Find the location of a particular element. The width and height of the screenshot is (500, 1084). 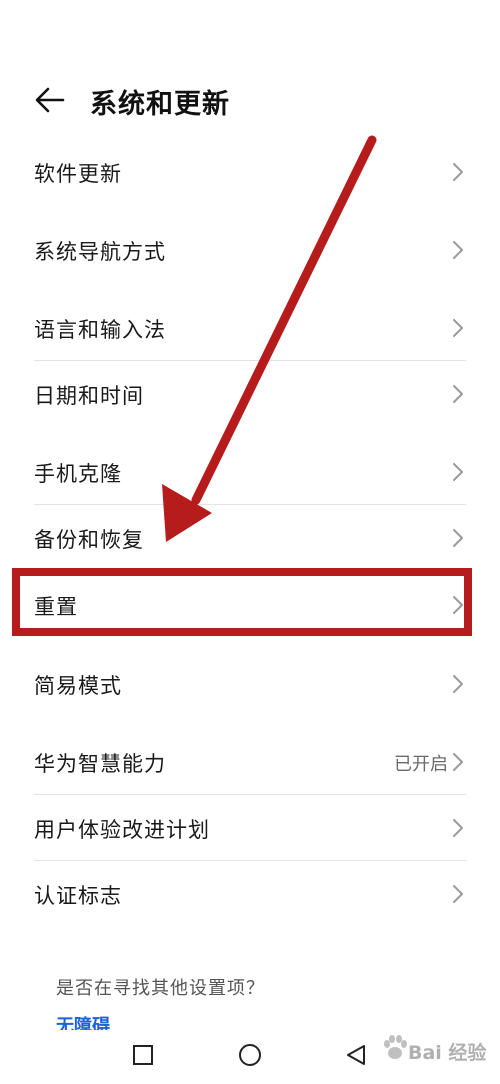

home-button is located at coordinates (250, 1055).